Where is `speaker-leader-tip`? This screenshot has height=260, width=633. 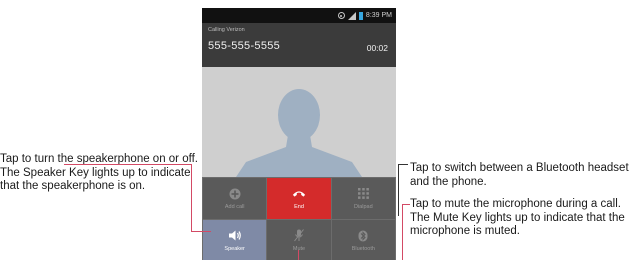 speaker-leader-tip is located at coordinates (201, 231).